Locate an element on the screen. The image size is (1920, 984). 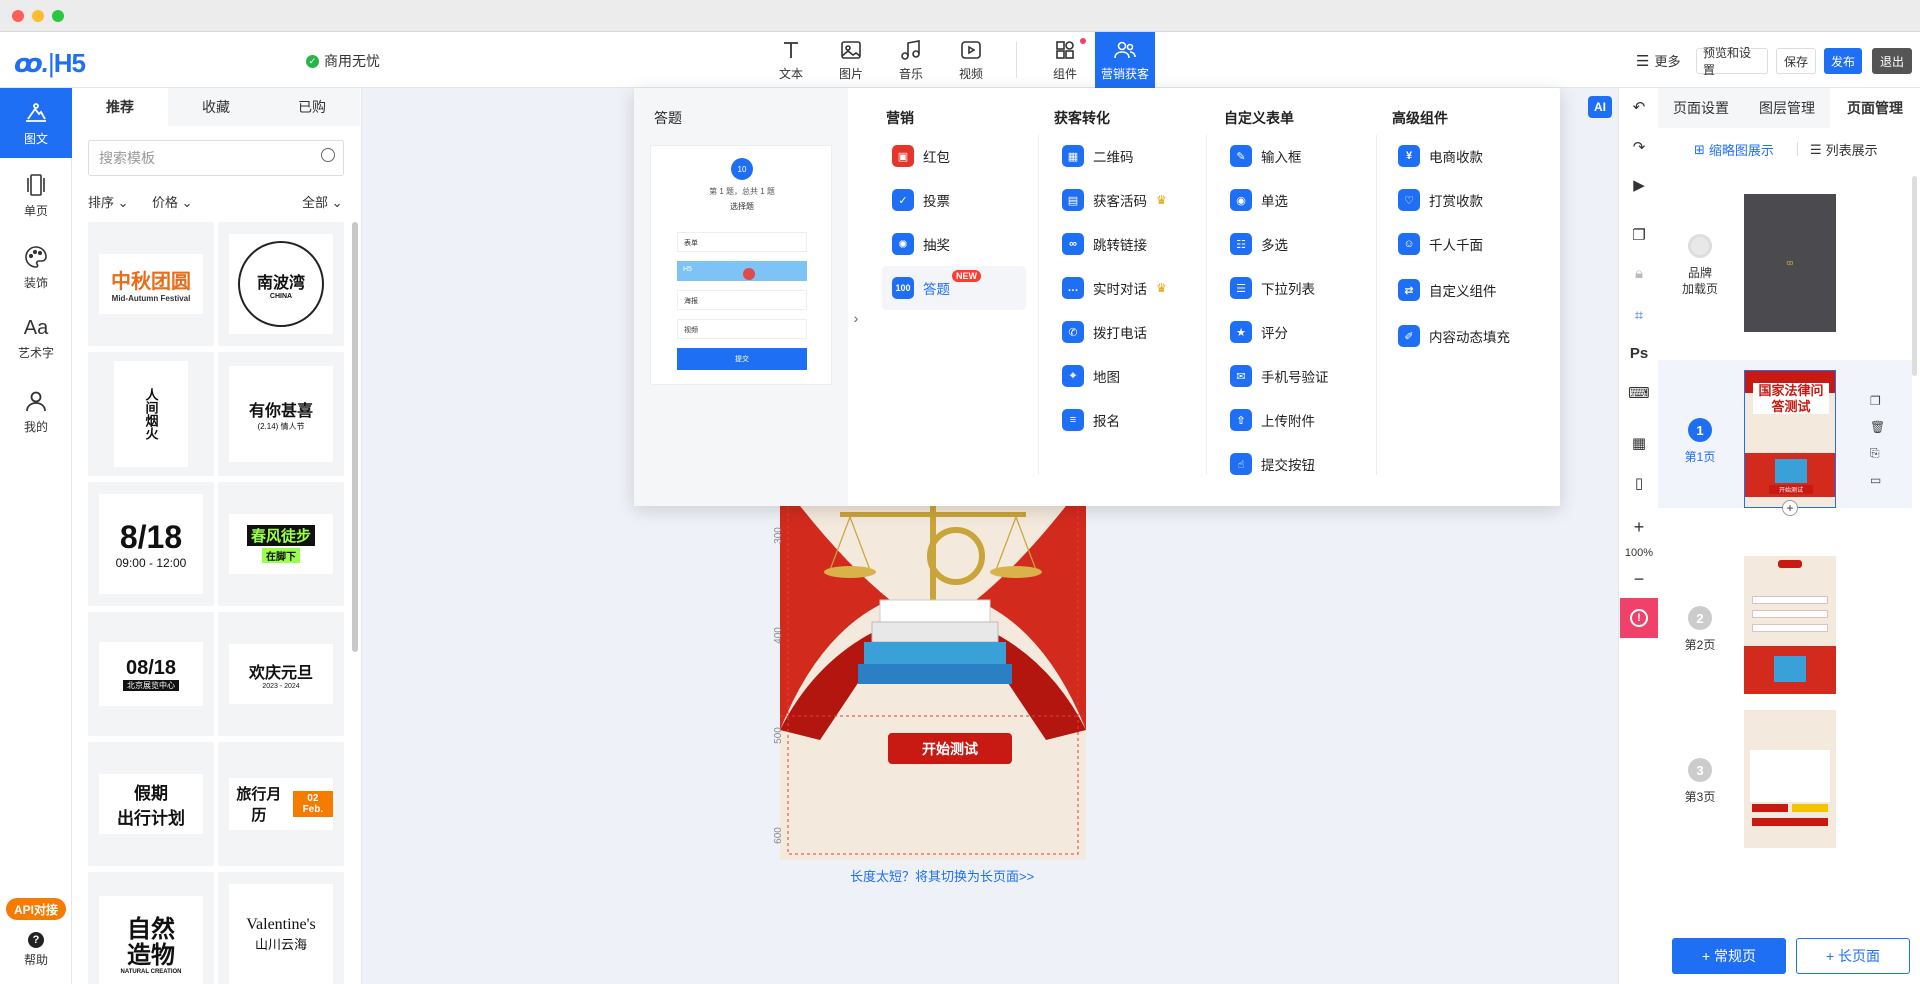
menu-item-sms-verify: ✉ 手机号验证 is located at coordinates (1279, 376).